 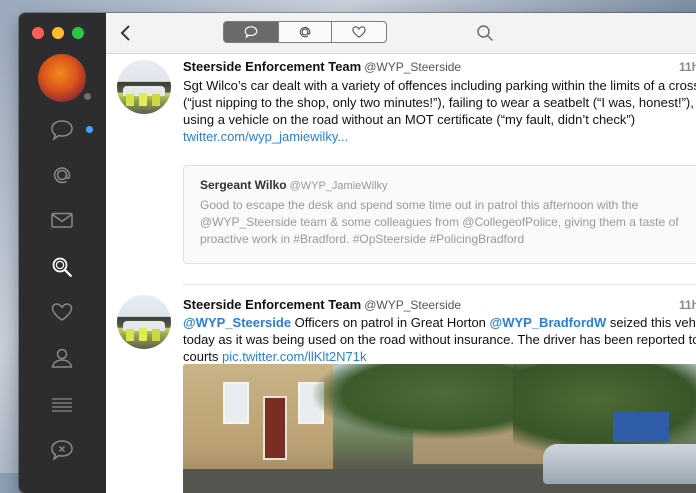 I want to click on zoom-window-button, so click(x=78, y=33).